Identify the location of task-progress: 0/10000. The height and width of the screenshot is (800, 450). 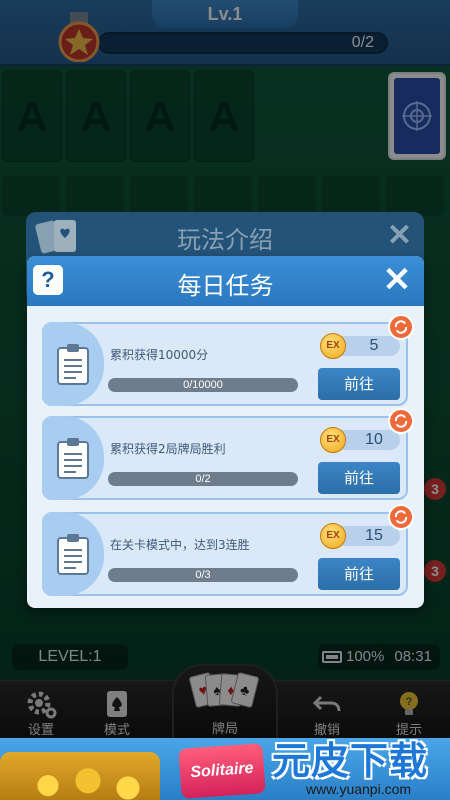
(203, 385).